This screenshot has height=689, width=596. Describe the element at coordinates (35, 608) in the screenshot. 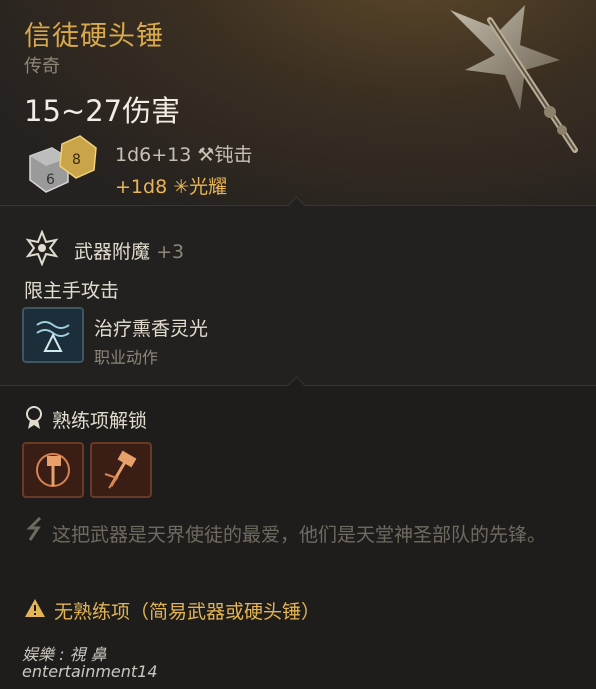

I see `warning-icon` at that location.